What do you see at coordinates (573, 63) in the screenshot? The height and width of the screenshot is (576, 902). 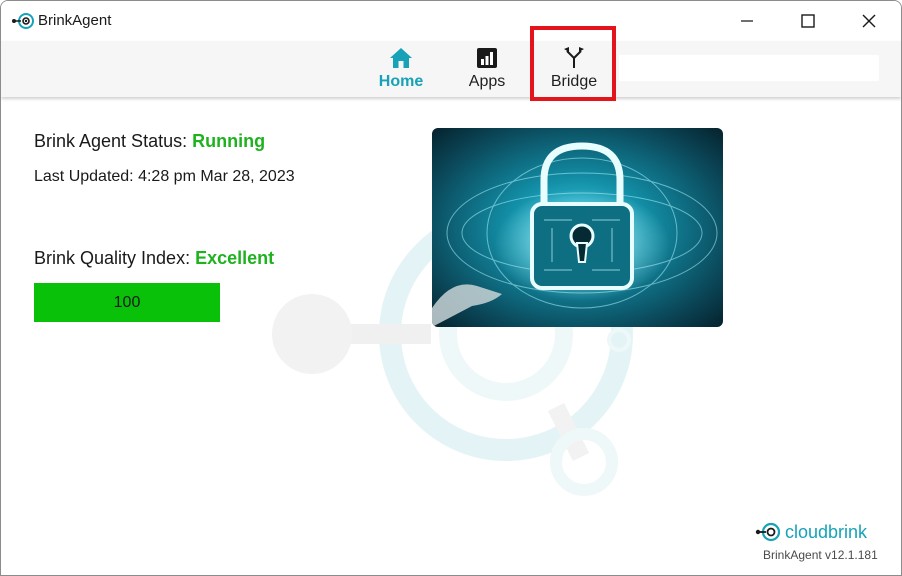 I see `bridge-highlight-box` at bounding box center [573, 63].